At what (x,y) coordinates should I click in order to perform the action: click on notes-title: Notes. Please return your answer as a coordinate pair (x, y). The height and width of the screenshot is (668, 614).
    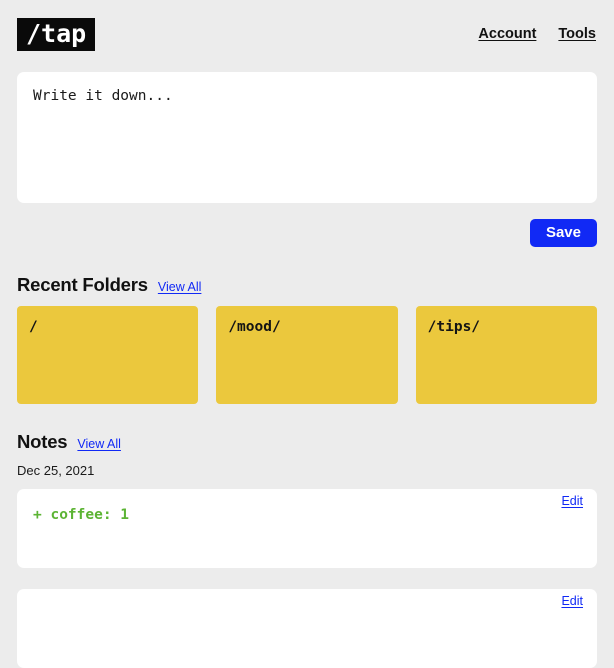
    Looking at the image, I should click on (42, 441).